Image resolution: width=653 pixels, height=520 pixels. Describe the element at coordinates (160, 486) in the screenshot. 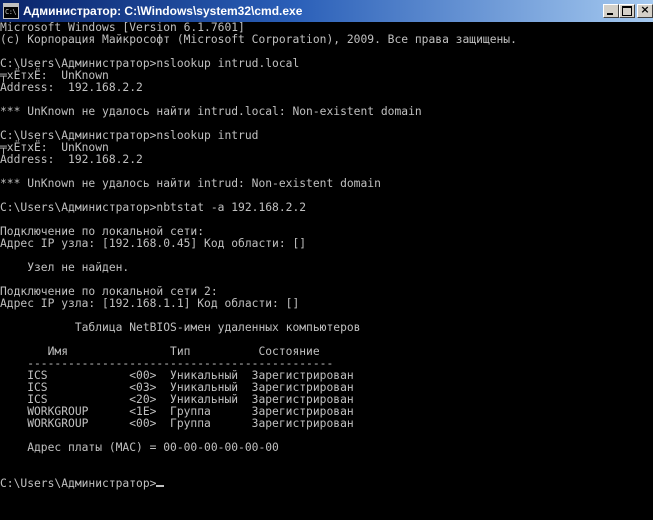

I see `text-cursor` at that location.